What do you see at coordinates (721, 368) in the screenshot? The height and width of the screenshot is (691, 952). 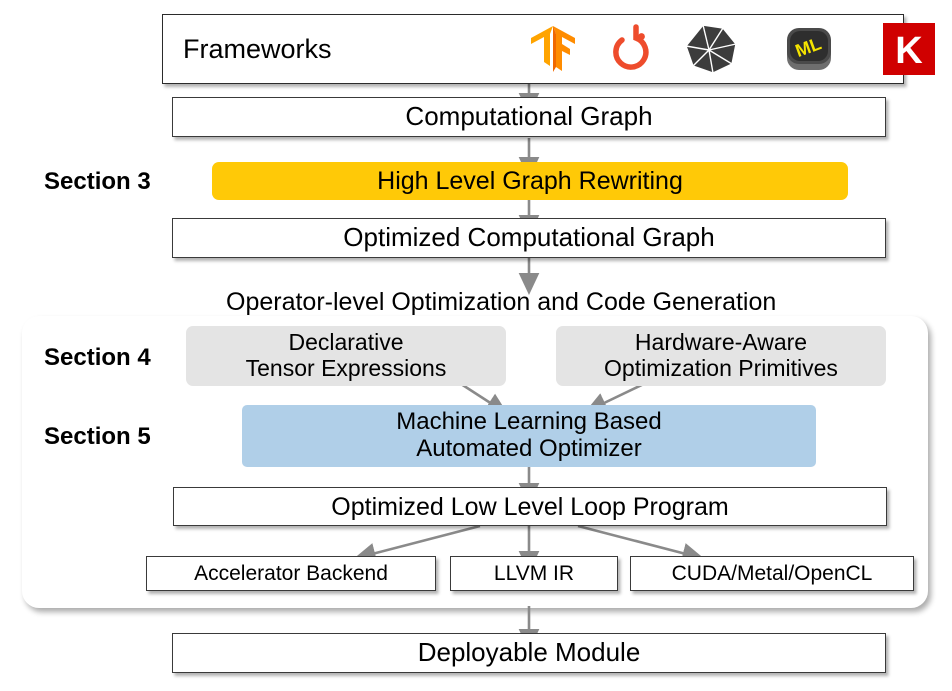 I see `hardware-aware-line2: Optimization Primitives` at bounding box center [721, 368].